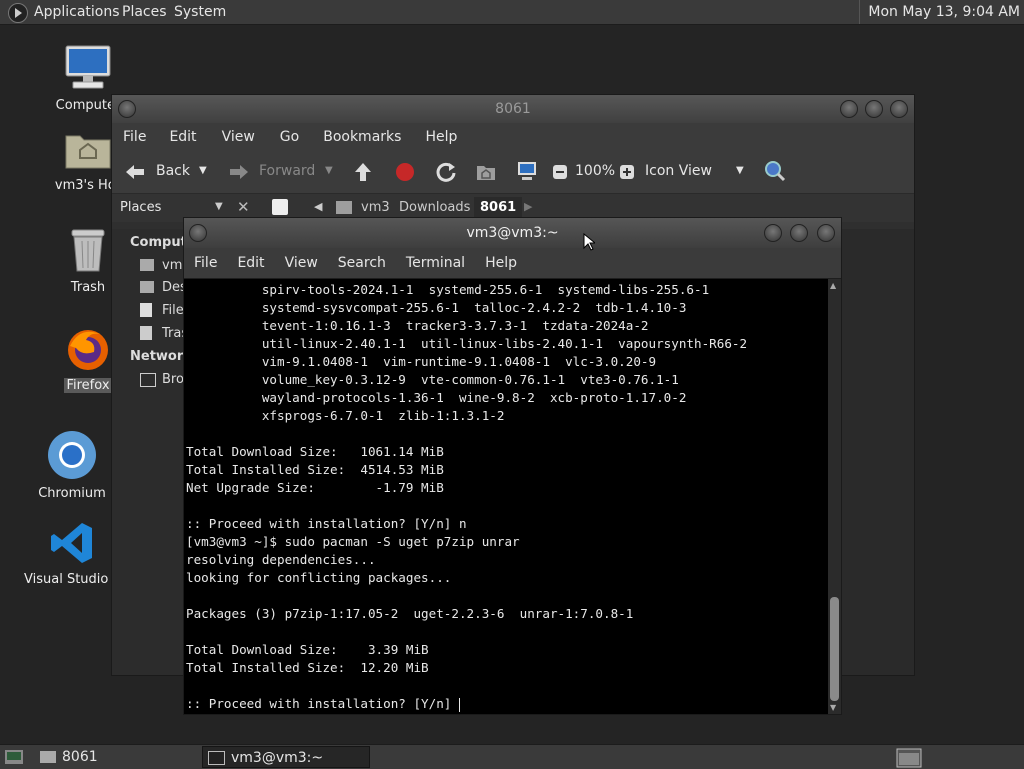 The width and height of the screenshot is (1024, 769). What do you see at coordinates (147, 287) in the screenshot?
I see `desktop-folder-icon` at bounding box center [147, 287].